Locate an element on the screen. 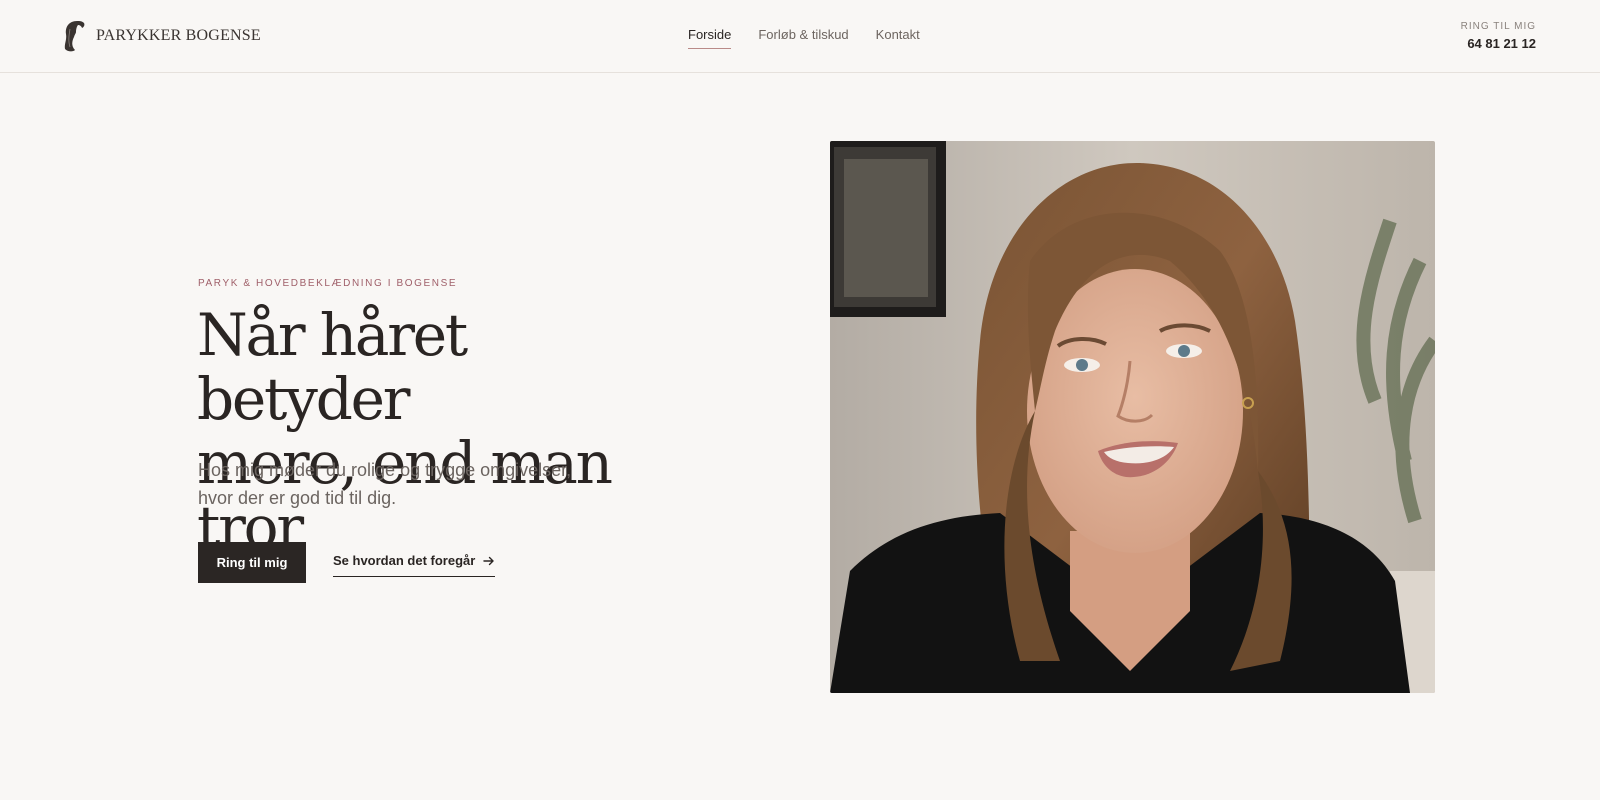  hero-headline: Når håret betyder mere, end man tror is located at coordinates (437, 431).